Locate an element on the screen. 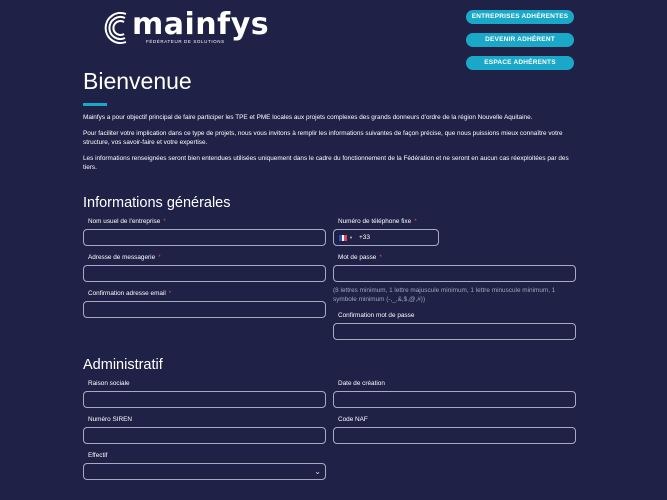  creation-date-field: Date de création is located at coordinates (454, 393).